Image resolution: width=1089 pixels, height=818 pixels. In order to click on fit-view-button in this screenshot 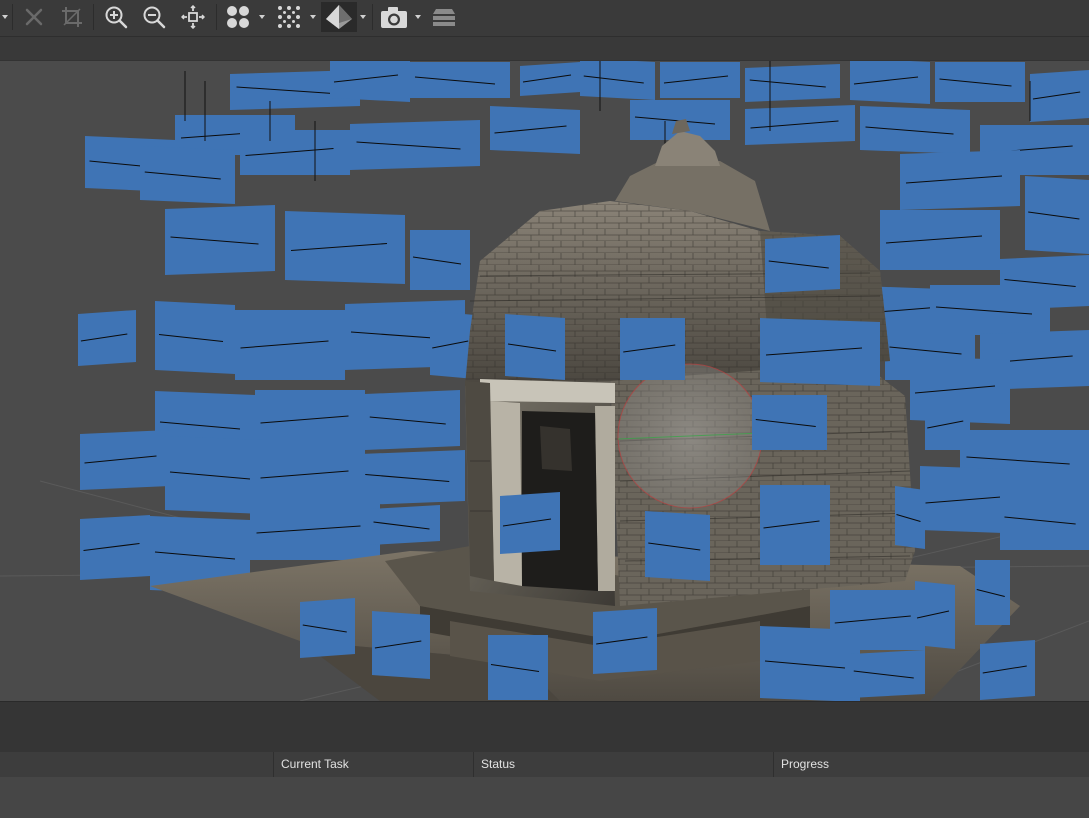, I will do `click(193, 17)`.